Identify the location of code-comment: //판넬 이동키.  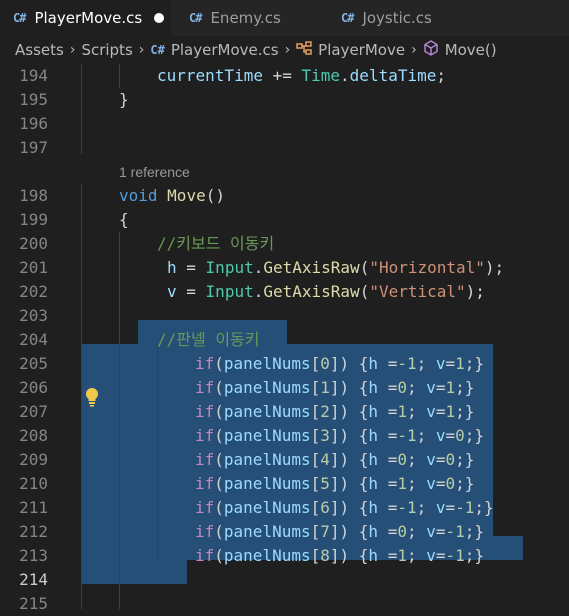
(208, 339).